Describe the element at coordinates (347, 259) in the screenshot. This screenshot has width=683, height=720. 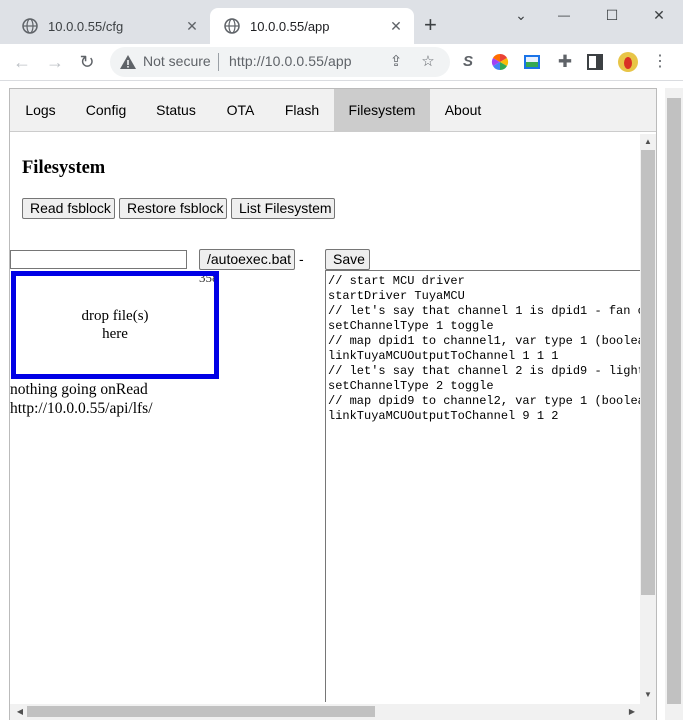
I see `save-button: Save` at that location.